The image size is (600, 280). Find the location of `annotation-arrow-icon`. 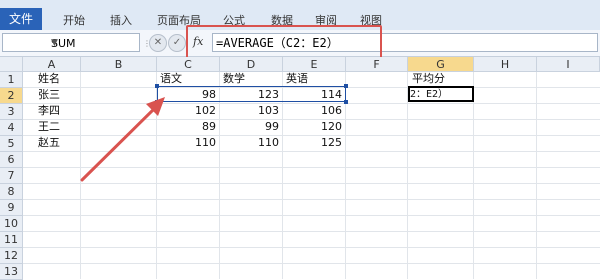

annotation-arrow-icon is located at coordinates (122, 139).